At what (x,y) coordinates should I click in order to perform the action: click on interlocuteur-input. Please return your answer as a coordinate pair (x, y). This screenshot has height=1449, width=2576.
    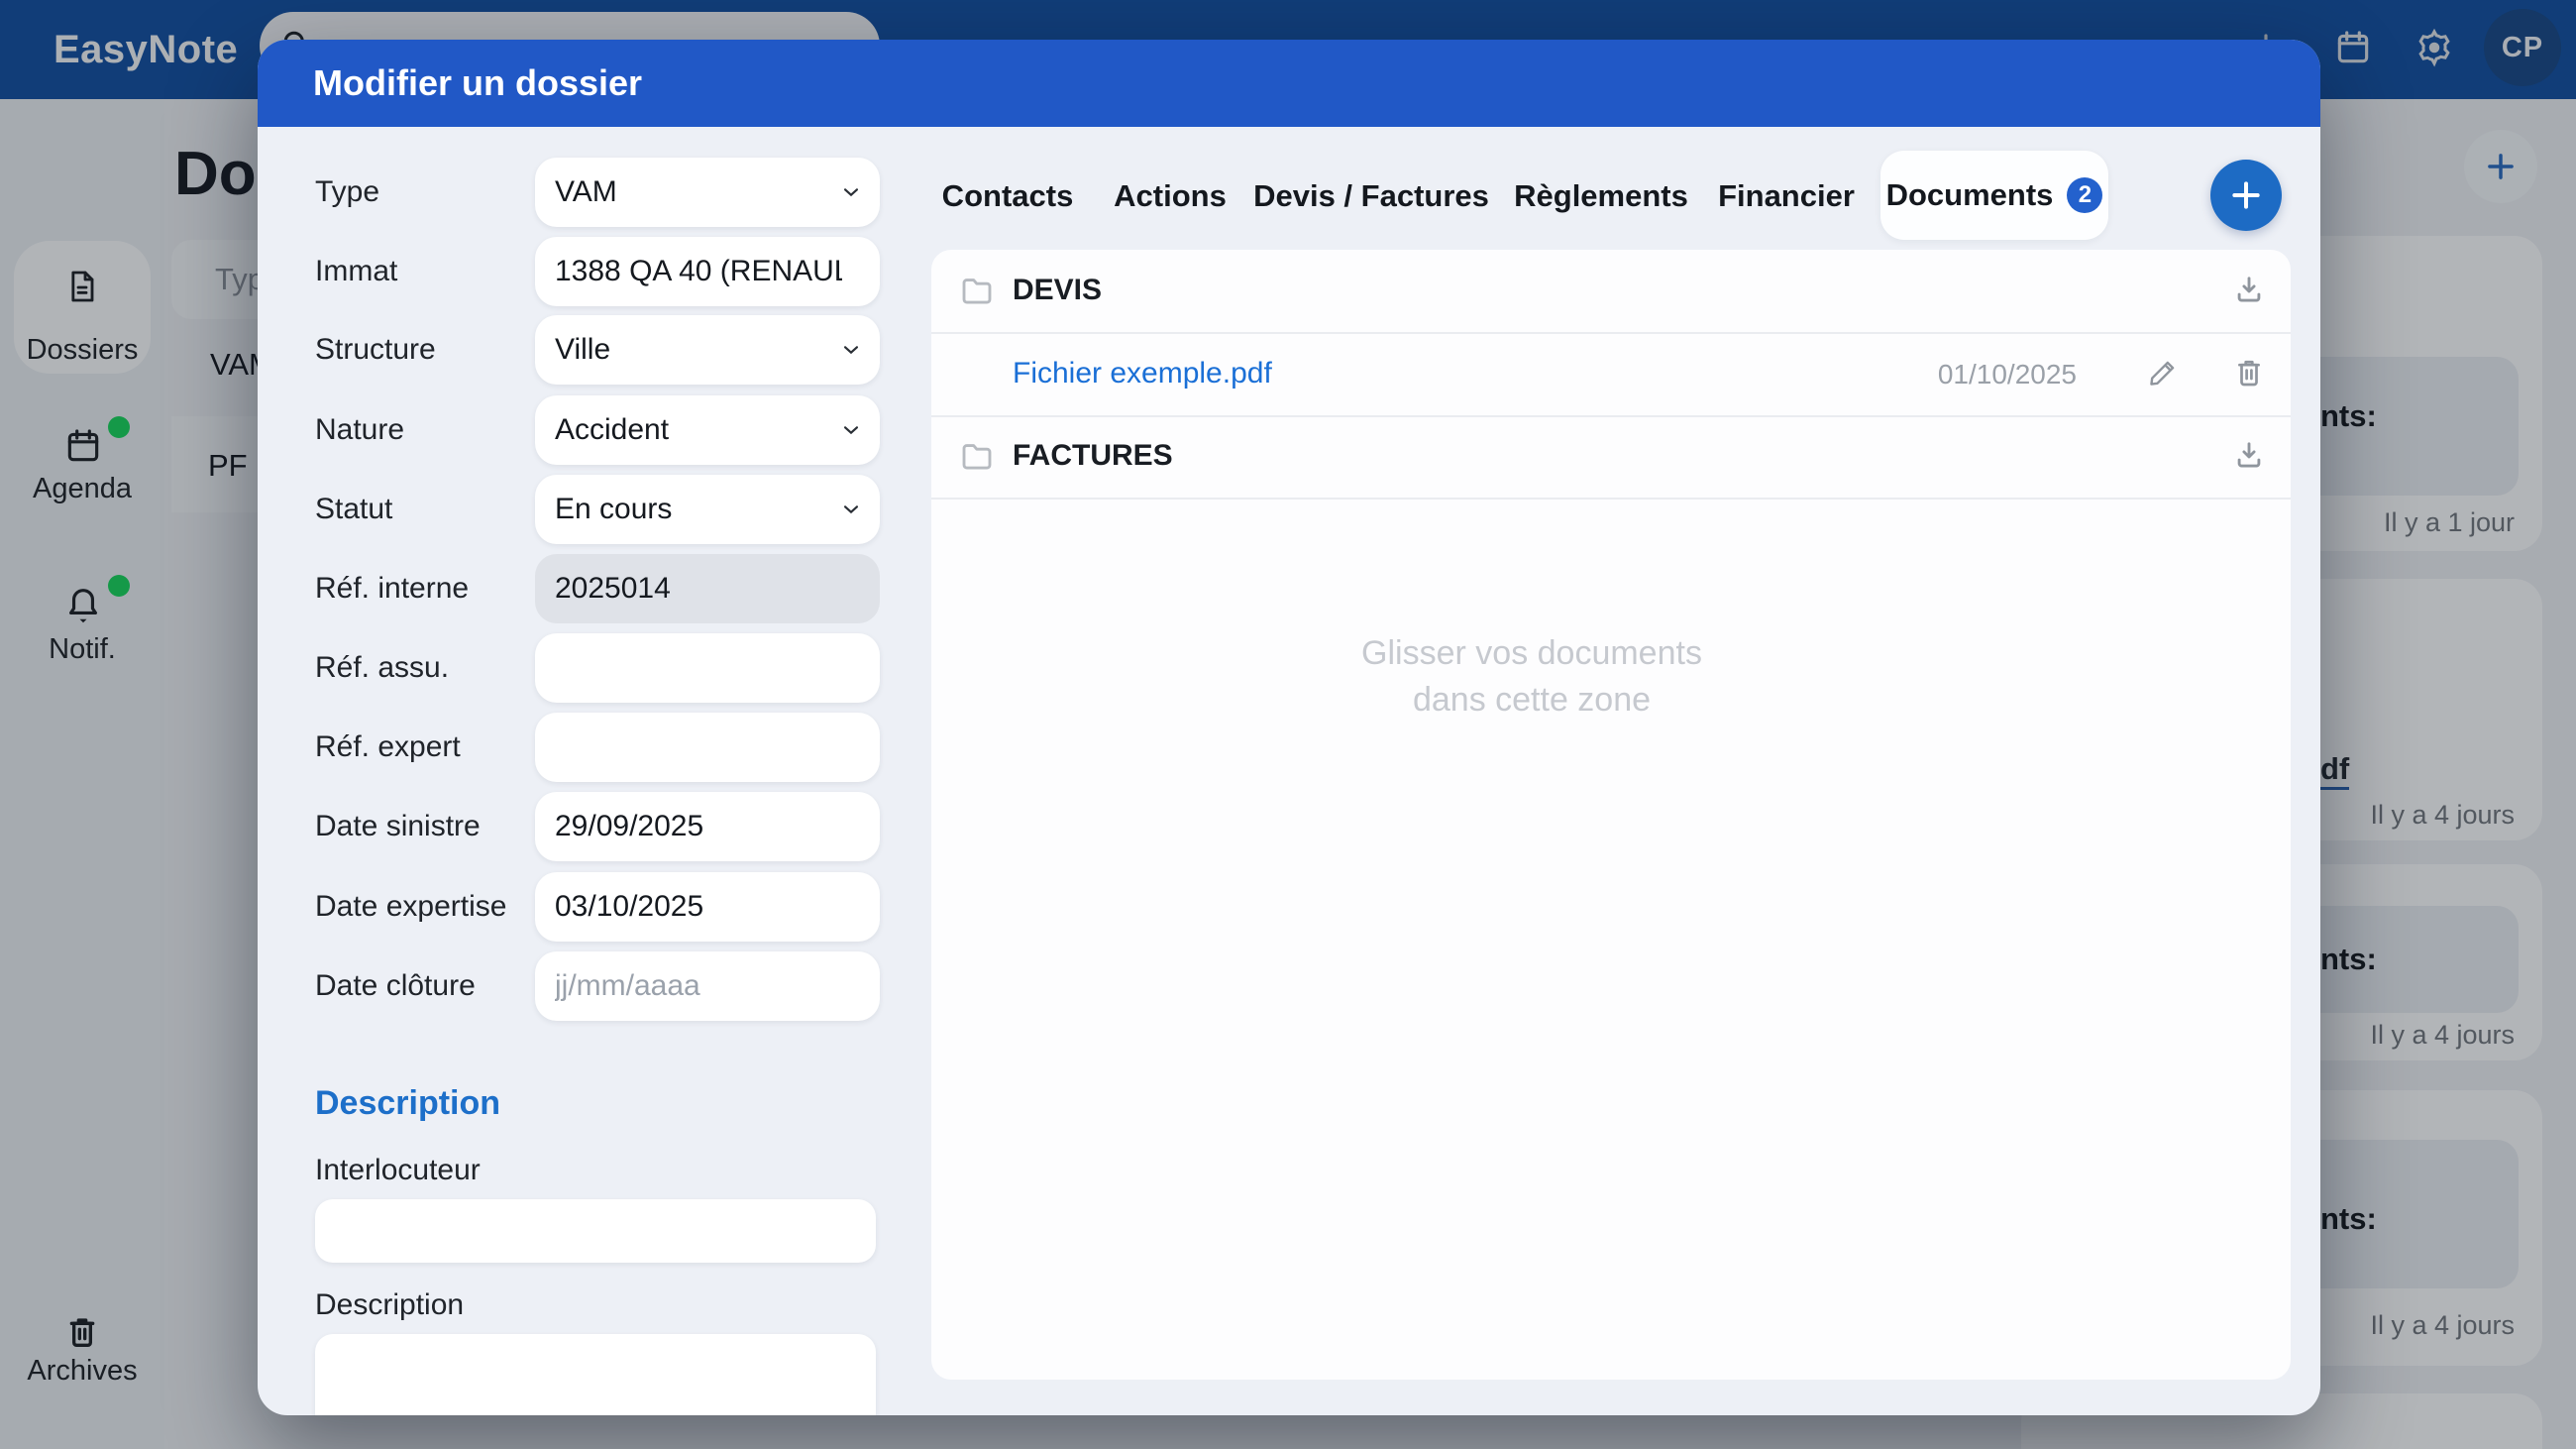
    Looking at the image, I should click on (596, 1231).